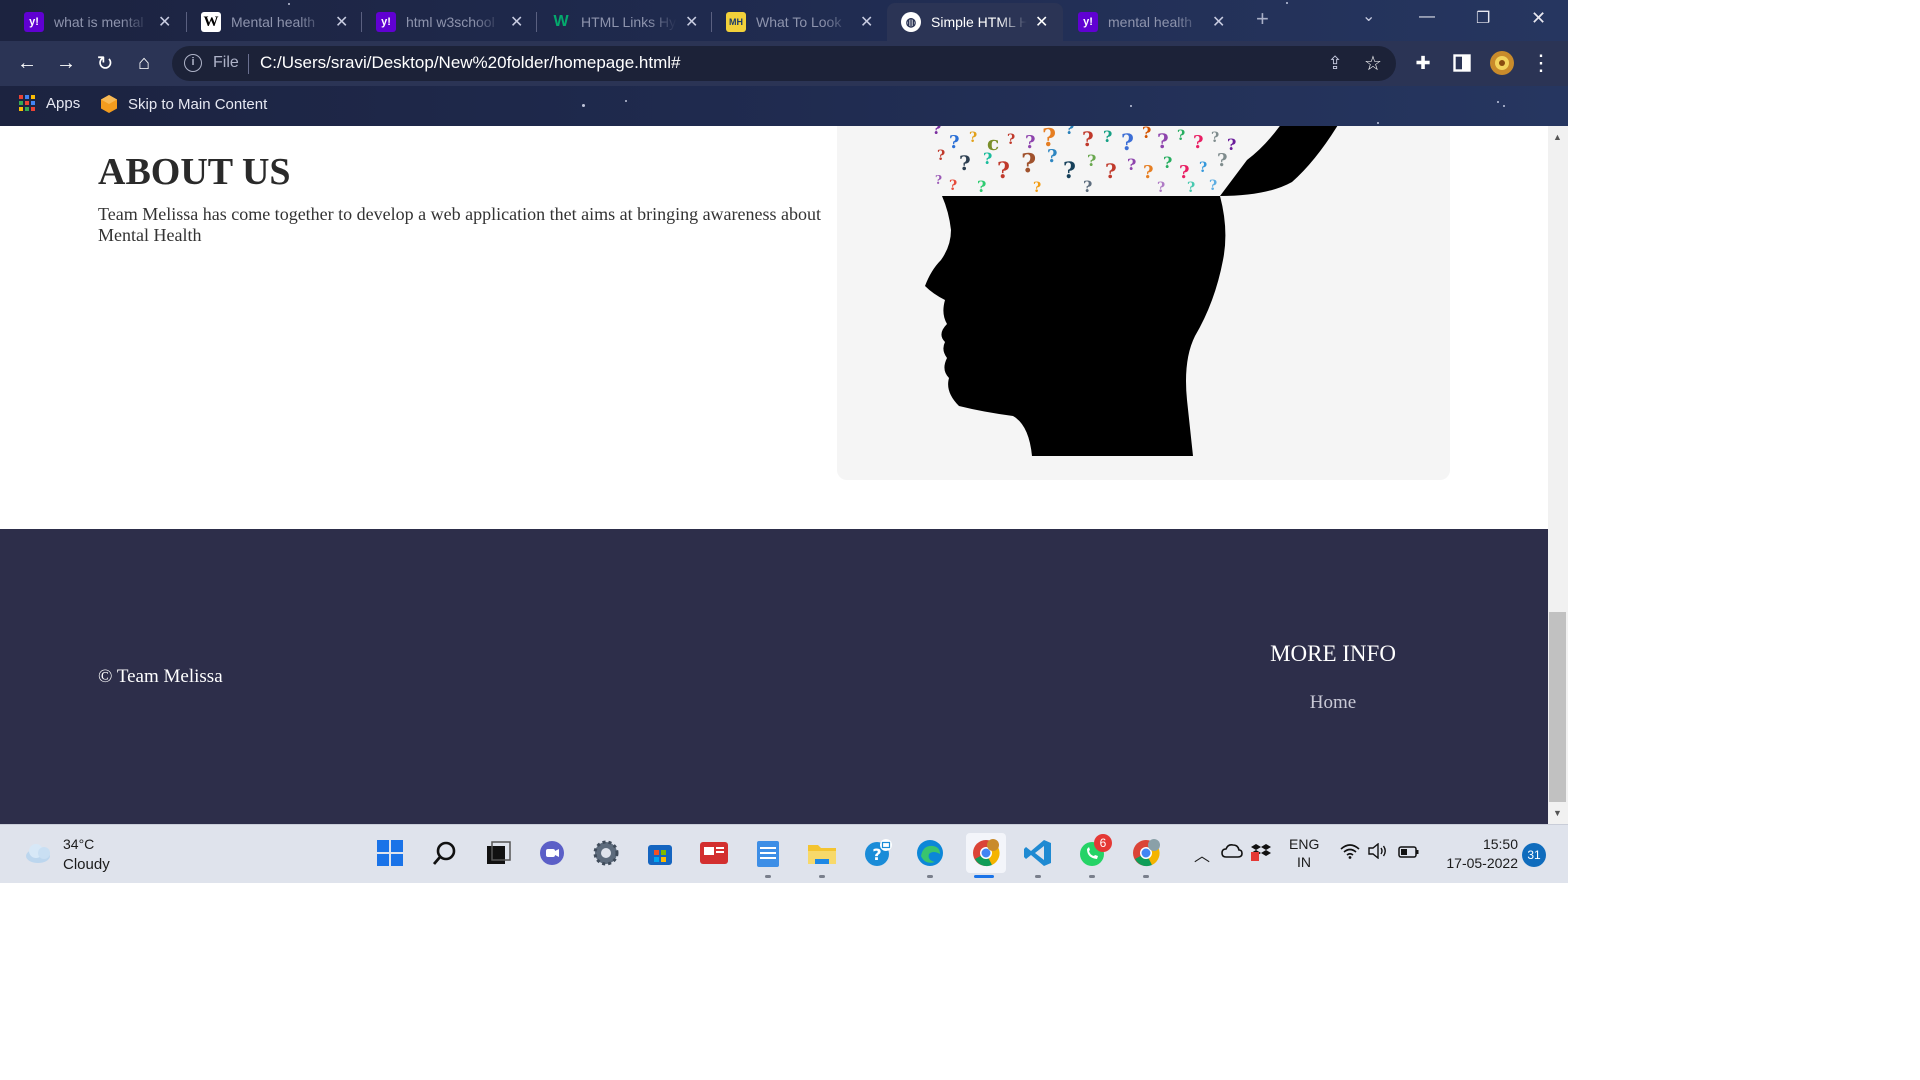 This screenshot has height=1080, width=1920. I want to click on extensions-puzzle-icon: ✚, so click(1423, 63).